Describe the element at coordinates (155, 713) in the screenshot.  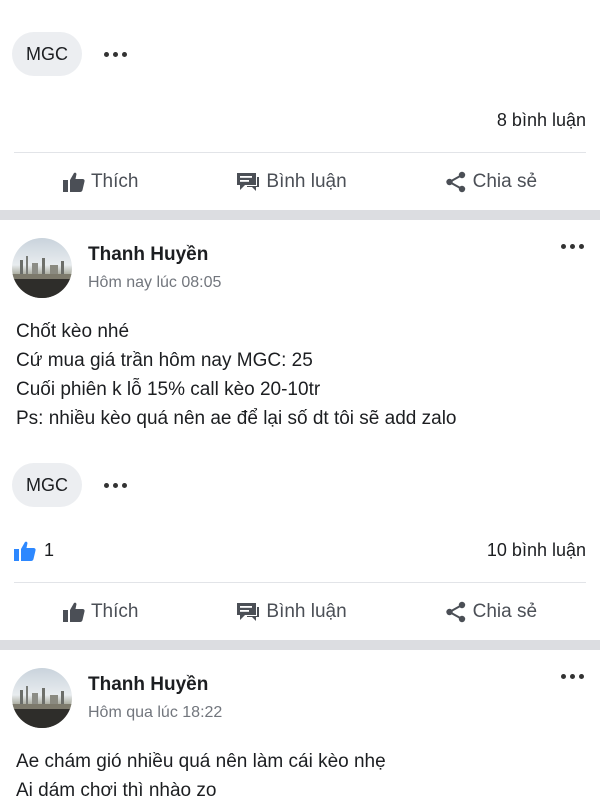
I see `post-timestamp: Hôm qua lúc 18:22` at that location.